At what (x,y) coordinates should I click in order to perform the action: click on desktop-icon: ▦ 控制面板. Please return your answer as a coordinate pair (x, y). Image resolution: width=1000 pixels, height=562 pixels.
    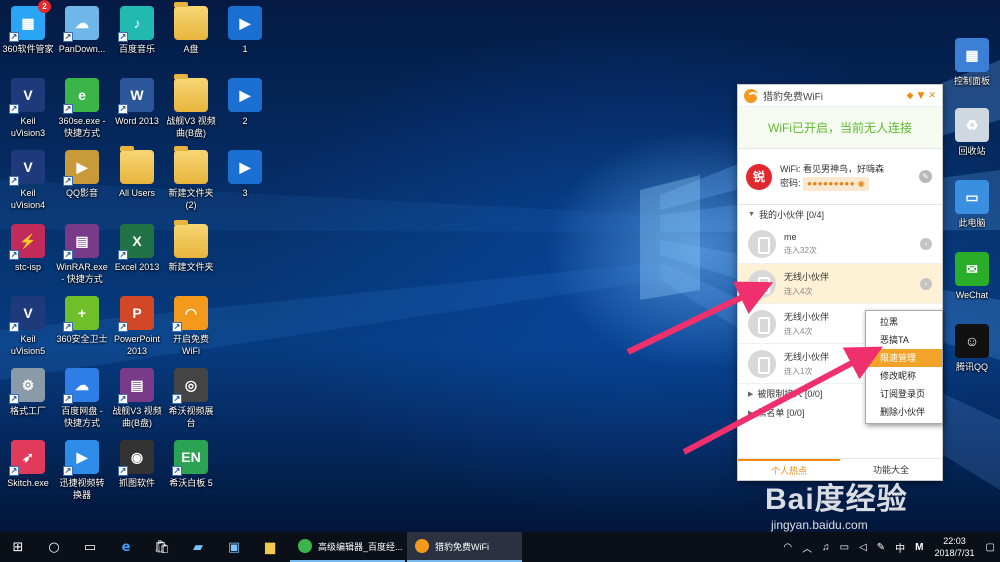
    Looking at the image, I should click on (971, 62).